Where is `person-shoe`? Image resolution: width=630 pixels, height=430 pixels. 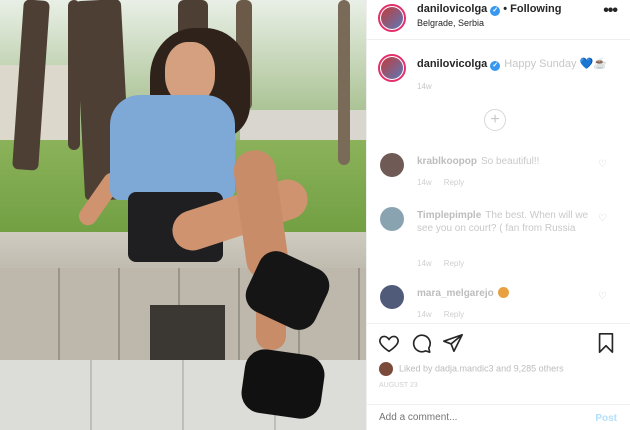 person-shoe is located at coordinates (283, 384).